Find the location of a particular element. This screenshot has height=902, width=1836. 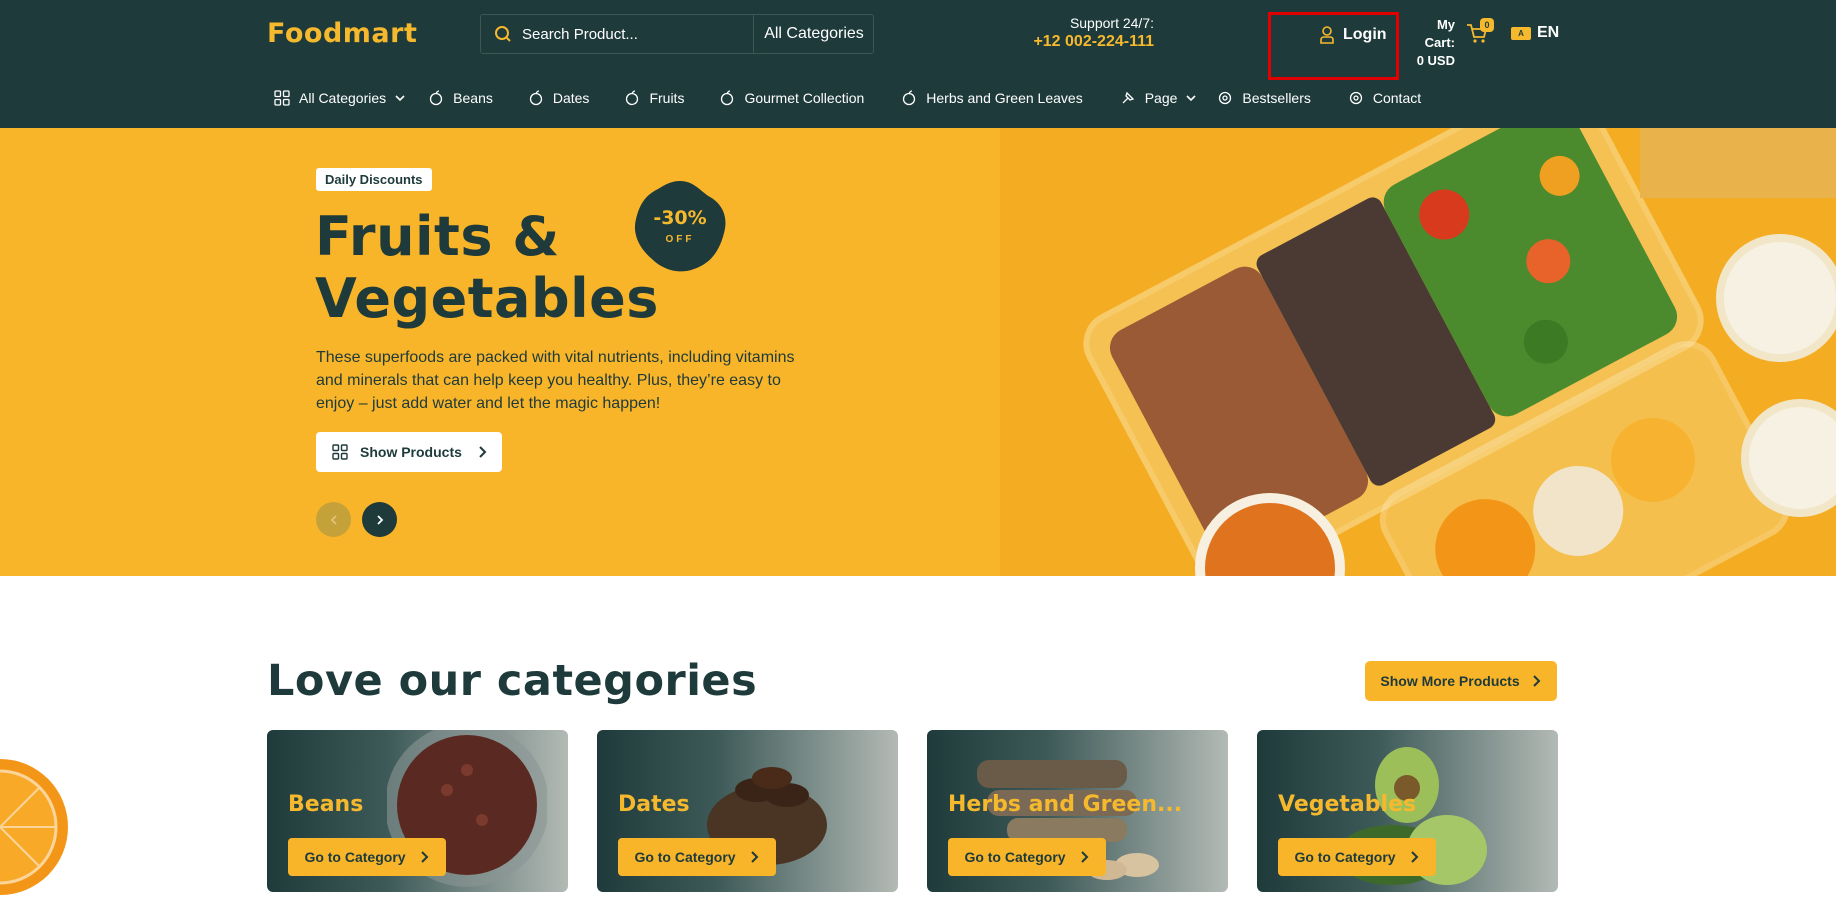

search-category-select: All Categories is located at coordinates (813, 34).